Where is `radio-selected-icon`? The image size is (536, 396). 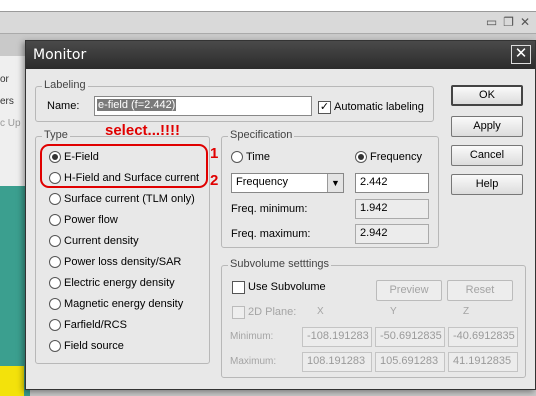 radio-selected-icon is located at coordinates (361, 157).